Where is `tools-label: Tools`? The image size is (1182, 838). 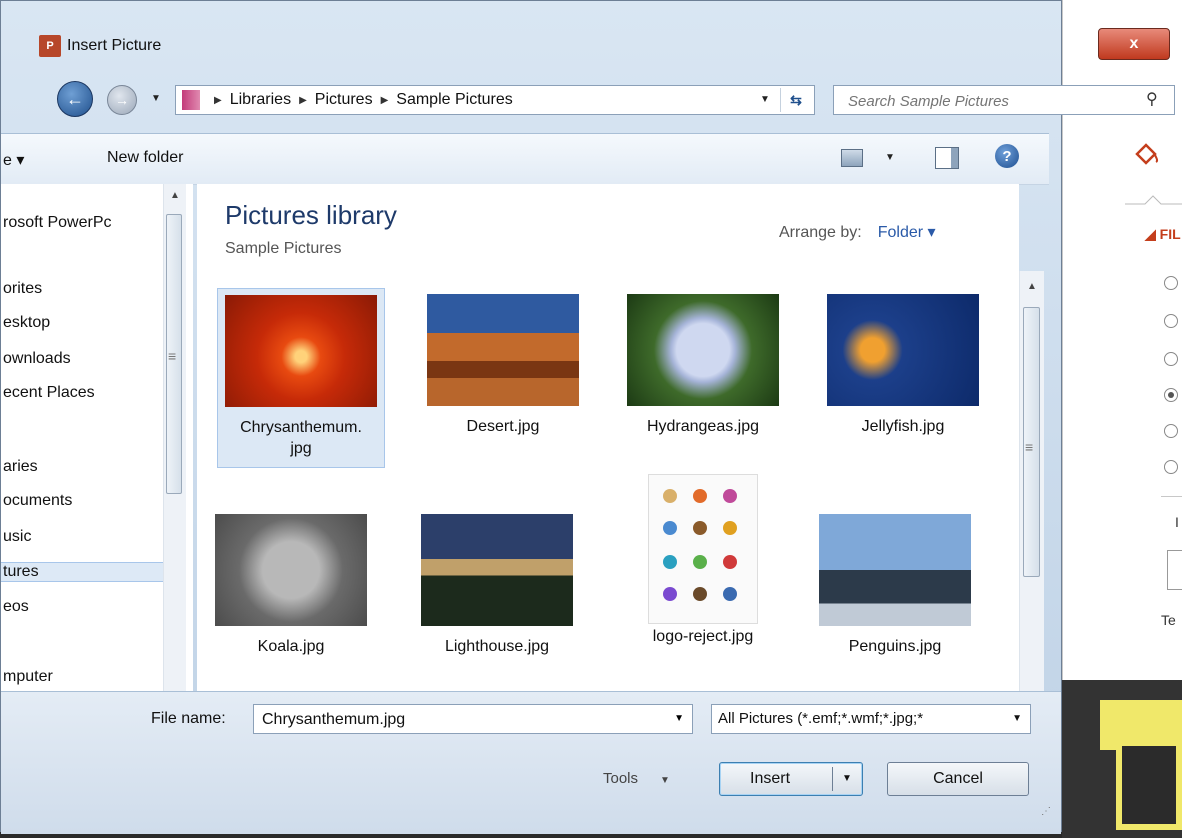
tools-label: Tools is located at coordinates (621, 778).